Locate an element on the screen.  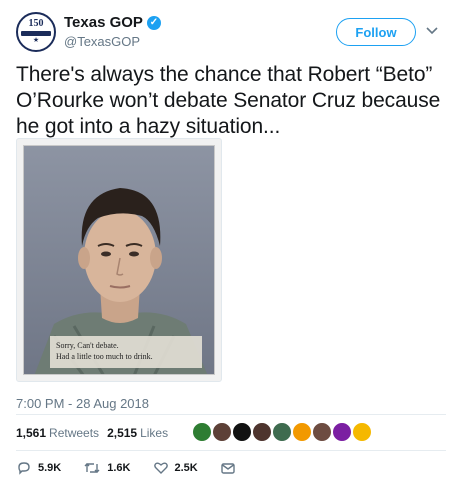
tweet-header: 150 ★ Texas GOP ✓ @TexasGOP Follow is located at coordinates (231, 34).